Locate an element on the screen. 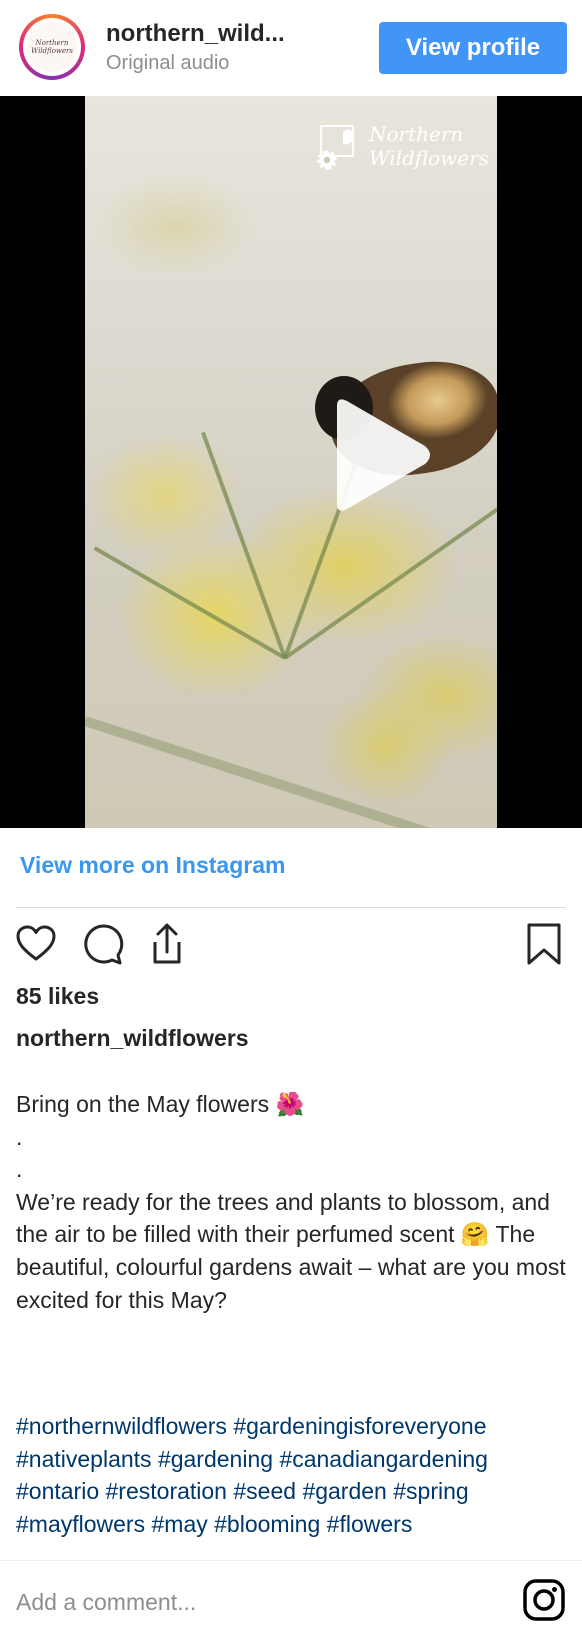 The width and height of the screenshot is (582, 1638). hashtag: #nativeplants is located at coordinates (84, 1459).